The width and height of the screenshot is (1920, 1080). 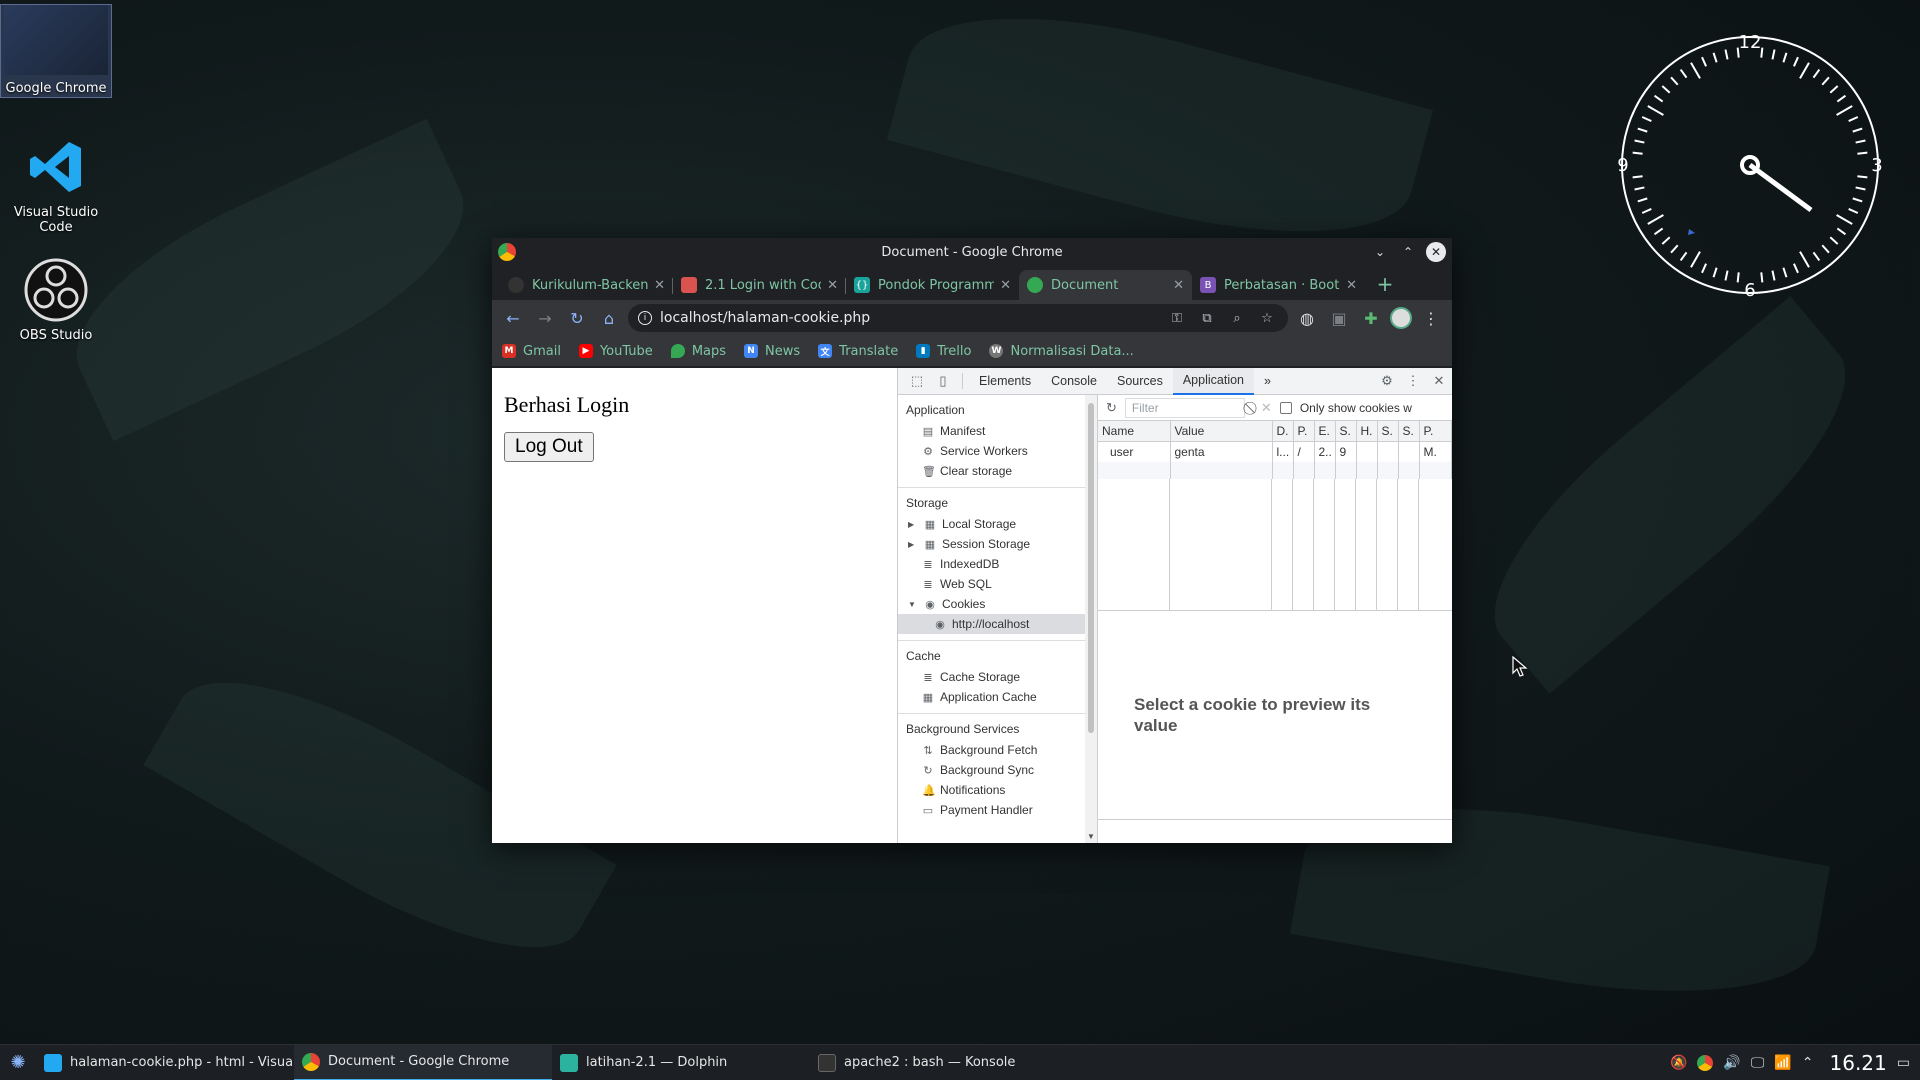 I want to click on sidebar-item-application-cache: ▦ Application Cache, so click(x=997, y=697).